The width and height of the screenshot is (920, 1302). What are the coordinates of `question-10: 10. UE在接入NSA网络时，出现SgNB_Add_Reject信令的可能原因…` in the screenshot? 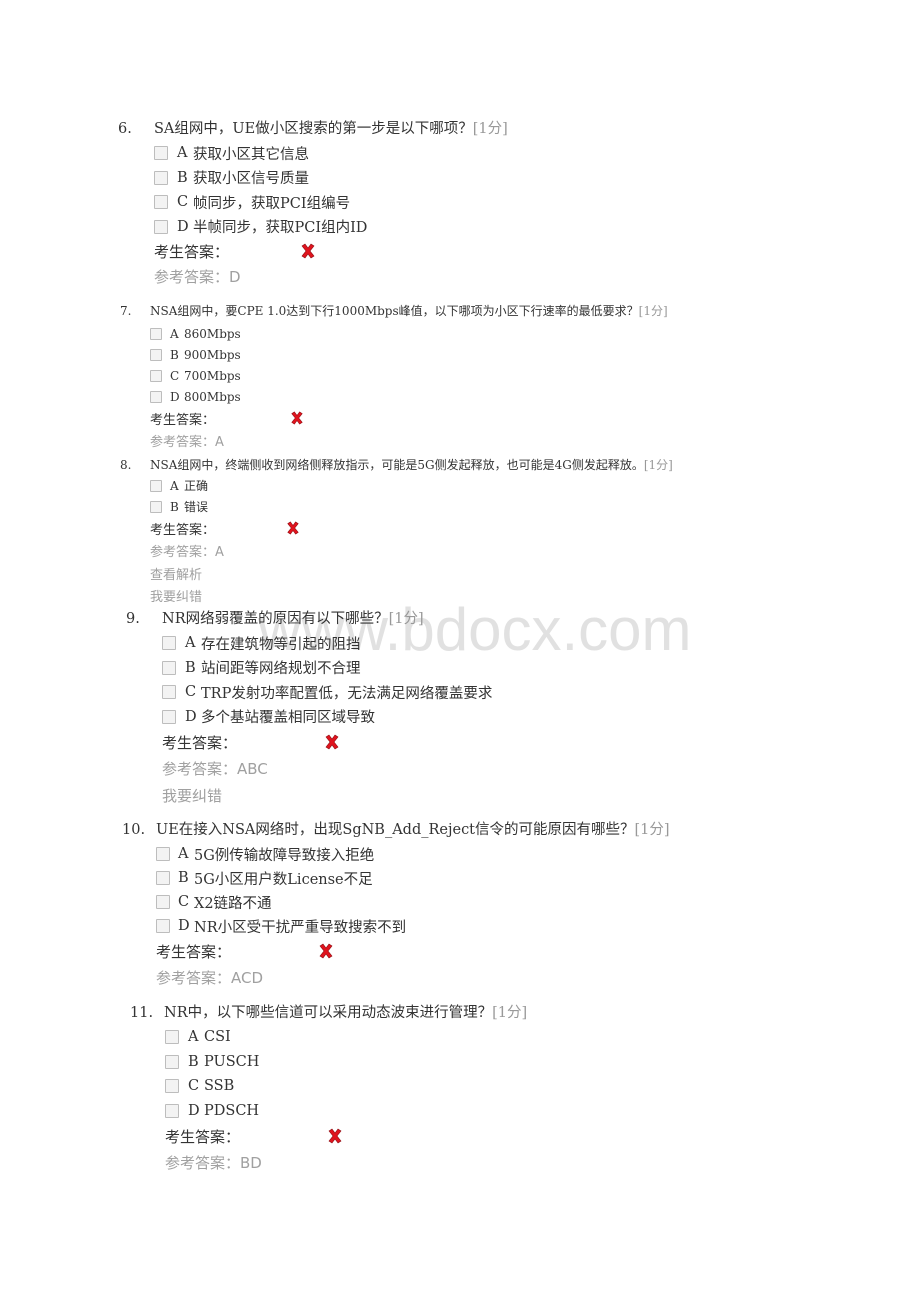 It's located at (396, 904).